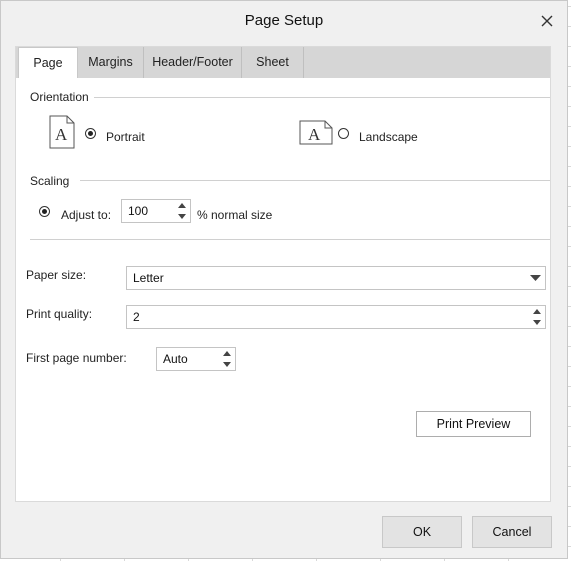 This screenshot has width=571, height=561. Describe the element at coordinates (315, 180) in the screenshot. I see `scaling-divider` at that location.